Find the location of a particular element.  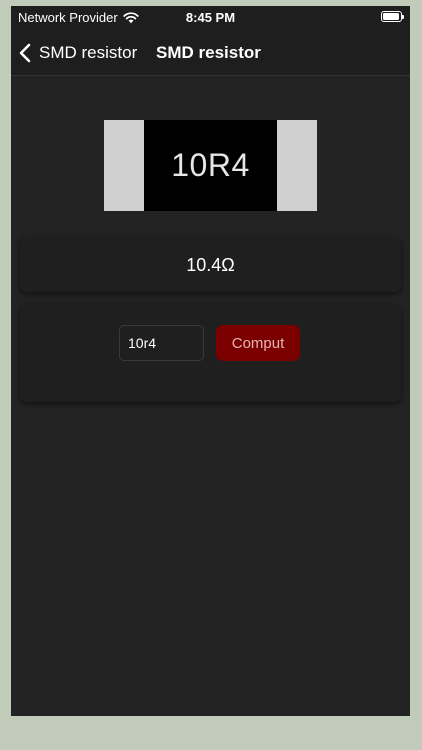

battery-icon is located at coordinates (392, 16).